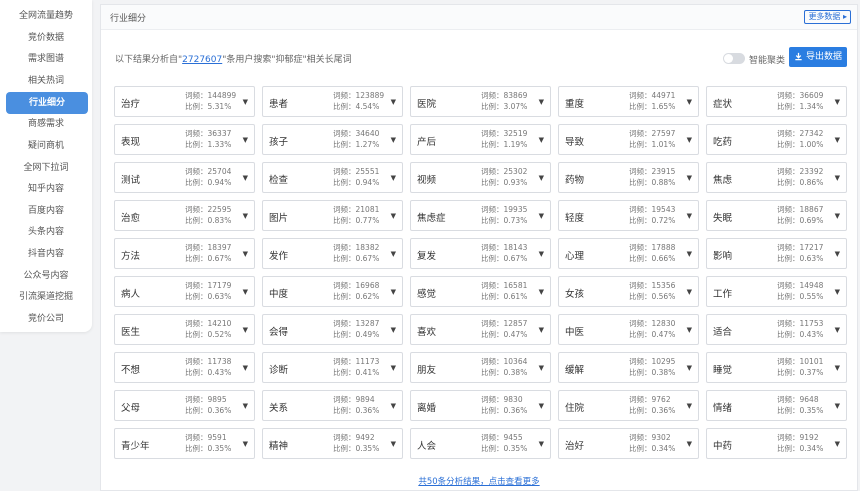 The width and height of the screenshot is (860, 491). I want to click on keyword-card: 重度 词频：44971 比例：1.65% ▼, so click(628, 101).